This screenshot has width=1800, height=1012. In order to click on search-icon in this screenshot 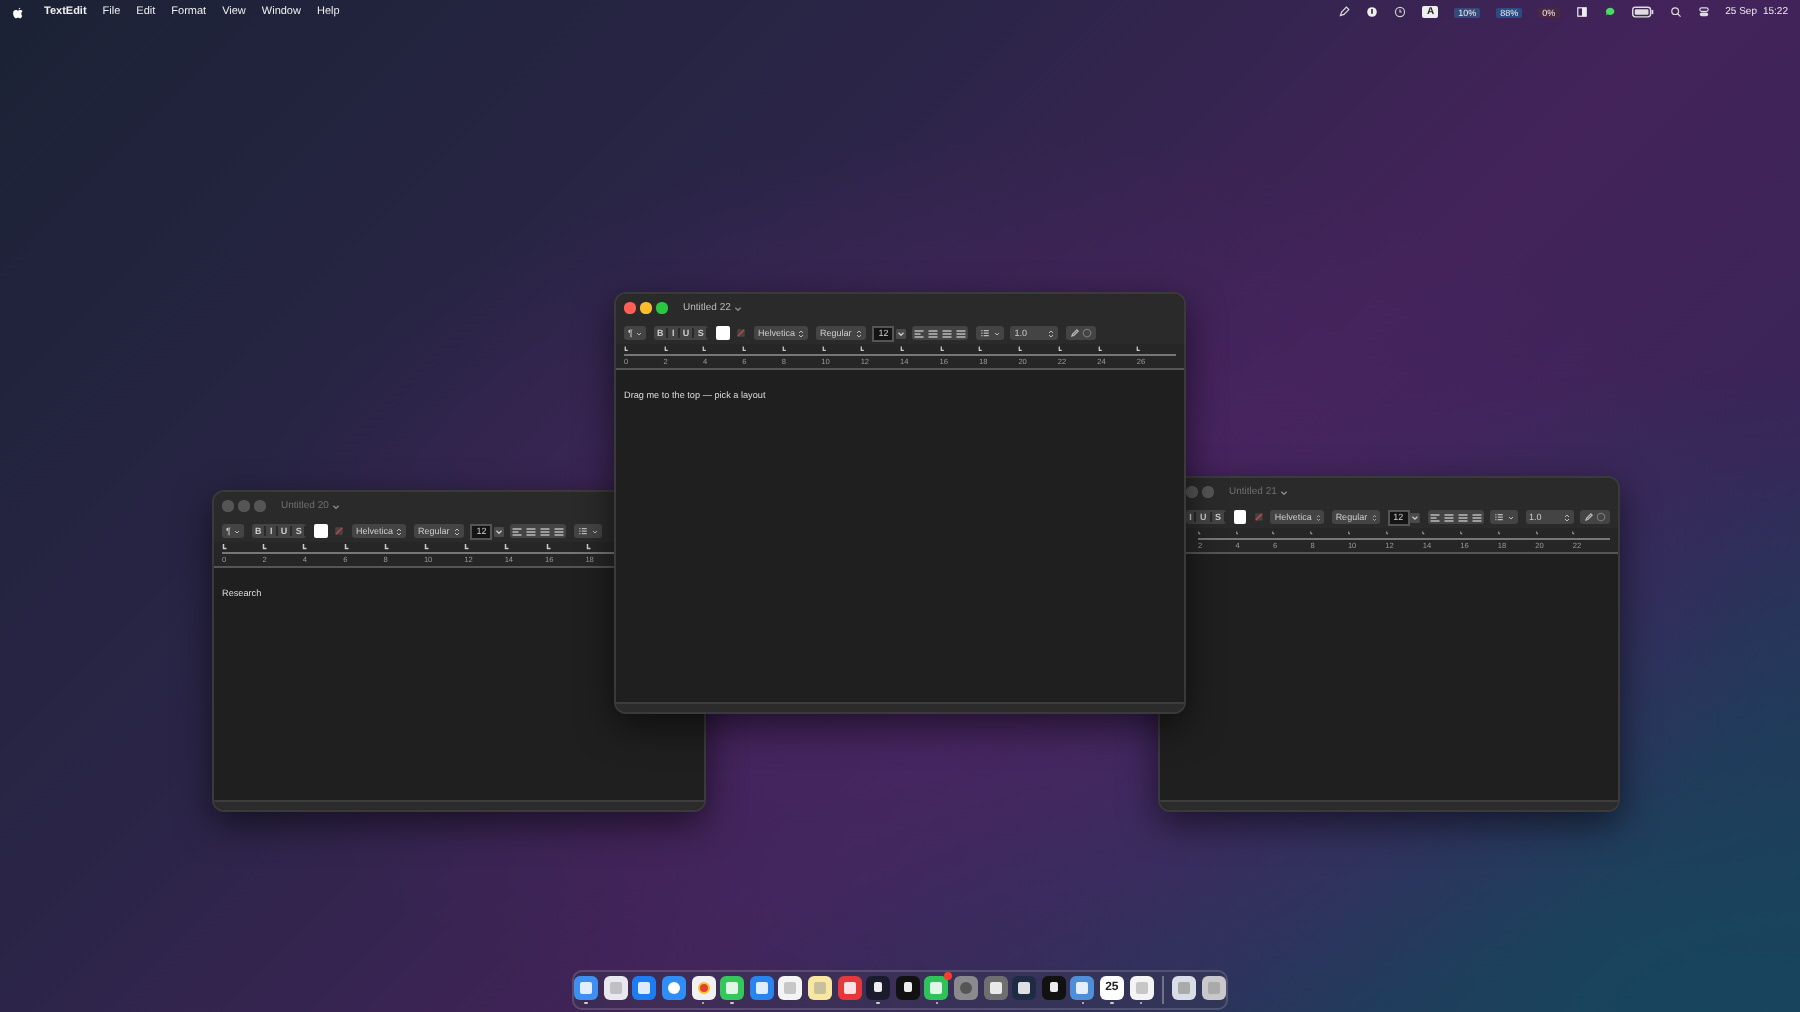, I will do `click(1675, 12)`.